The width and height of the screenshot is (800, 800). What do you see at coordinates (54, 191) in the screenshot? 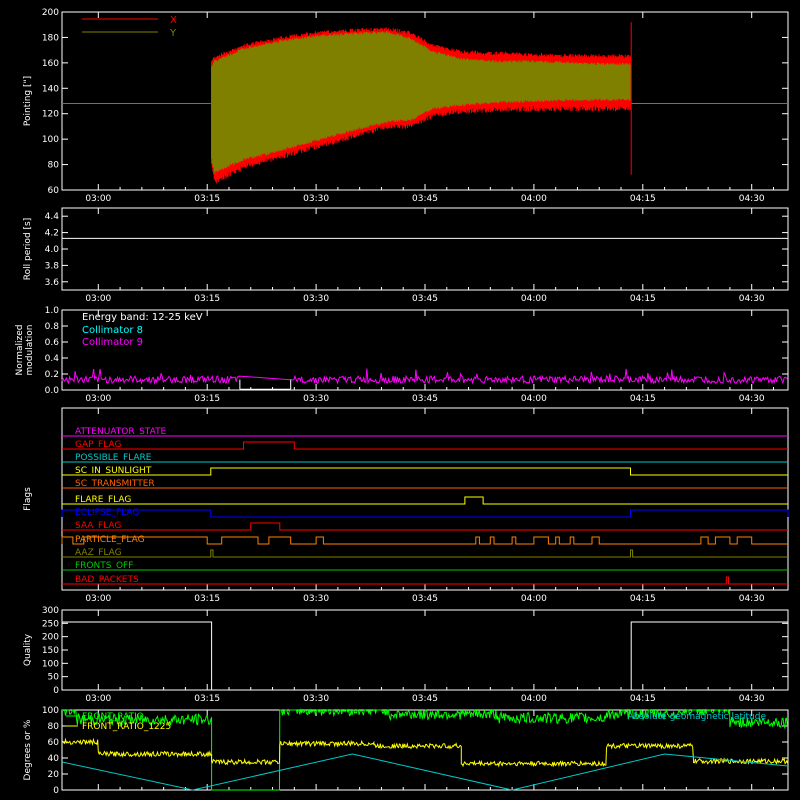
I see `pointing-ytick-label: 60` at bounding box center [54, 191].